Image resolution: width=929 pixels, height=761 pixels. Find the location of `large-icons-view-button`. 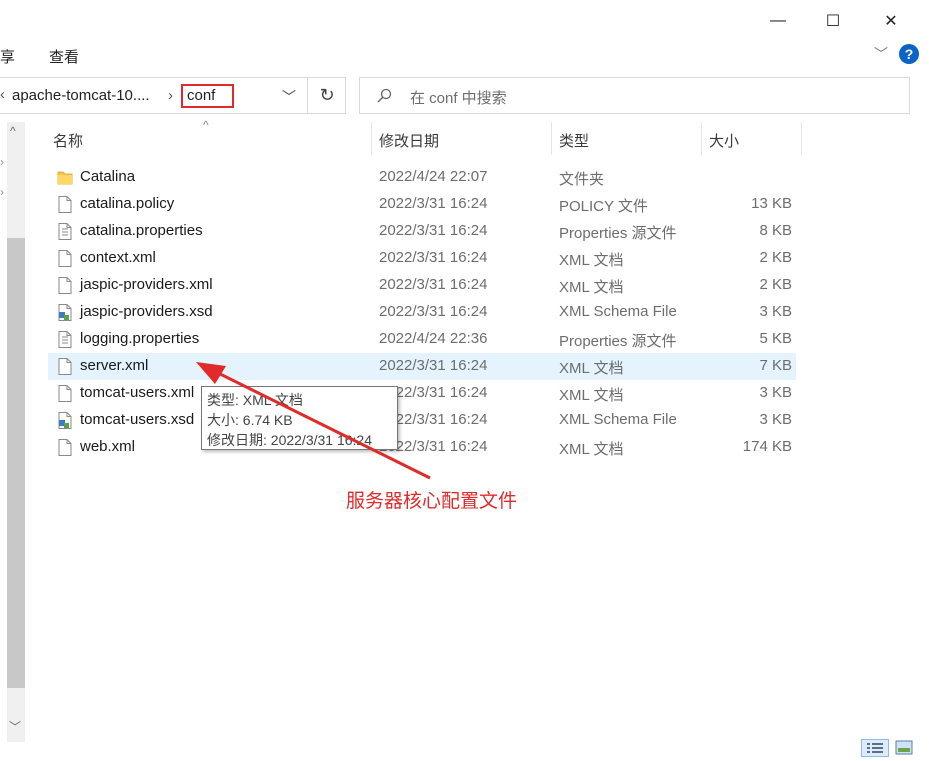

large-icons-view-button is located at coordinates (907, 748).